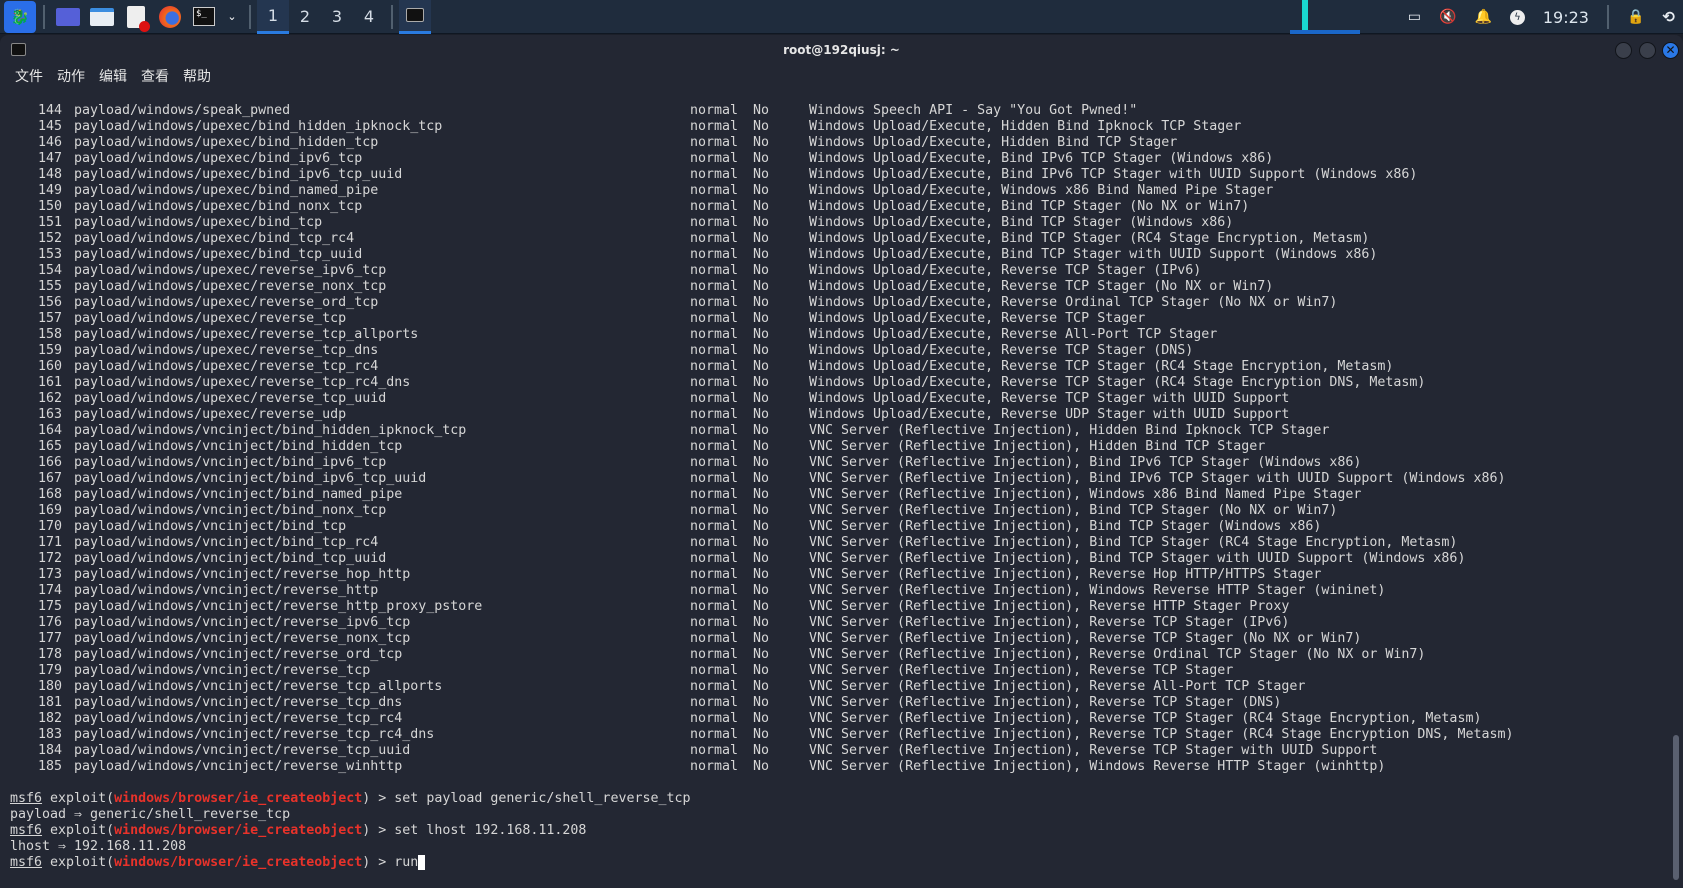 This screenshot has width=1683, height=888. What do you see at coordinates (378, 830) in the screenshot?
I see `prompt-suffix: ) >` at bounding box center [378, 830].